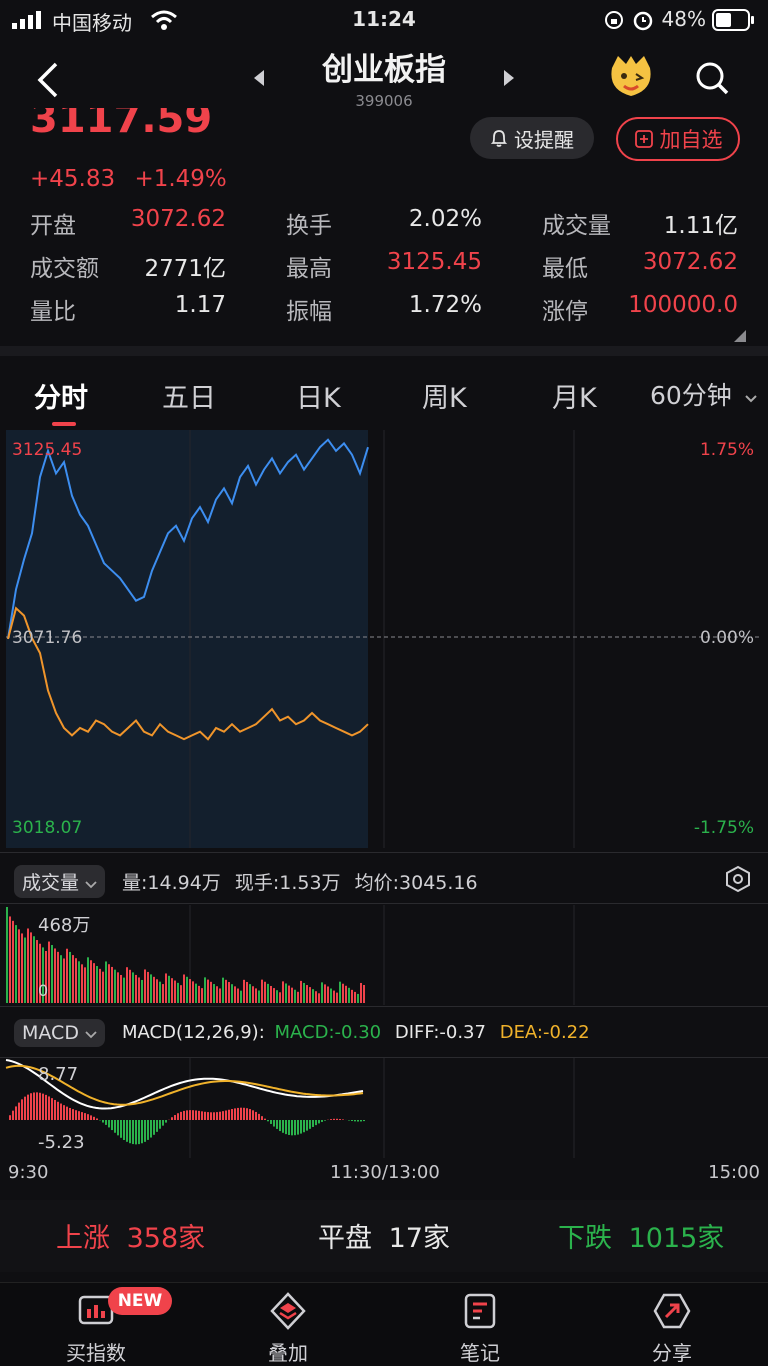  What do you see at coordinates (676, 1238) in the screenshot?
I see `breadth-down-count: 1015家` at bounding box center [676, 1238].